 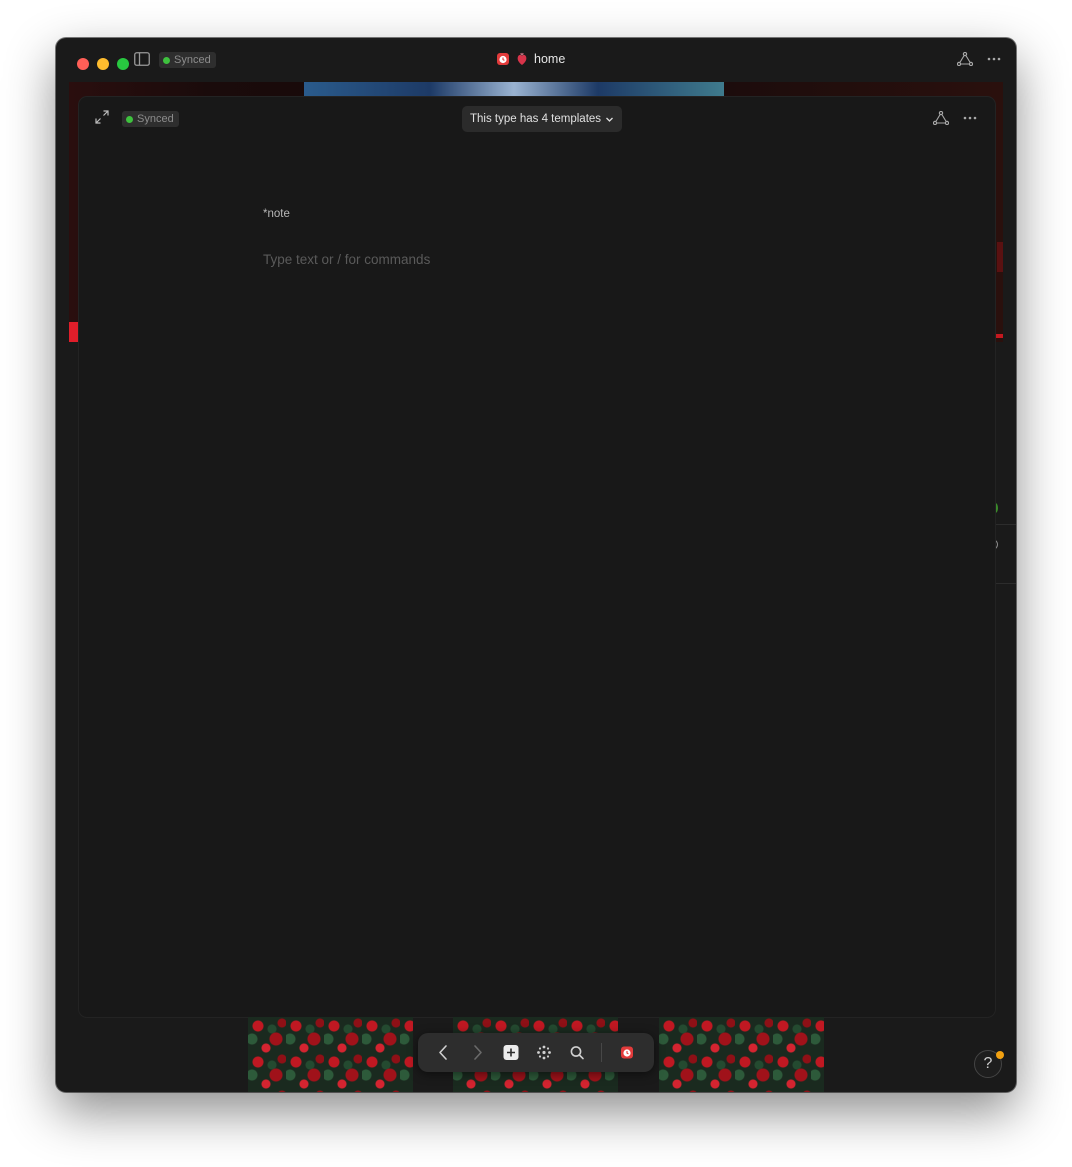 I want to click on chevron-down-icon, so click(x=610, y=119).